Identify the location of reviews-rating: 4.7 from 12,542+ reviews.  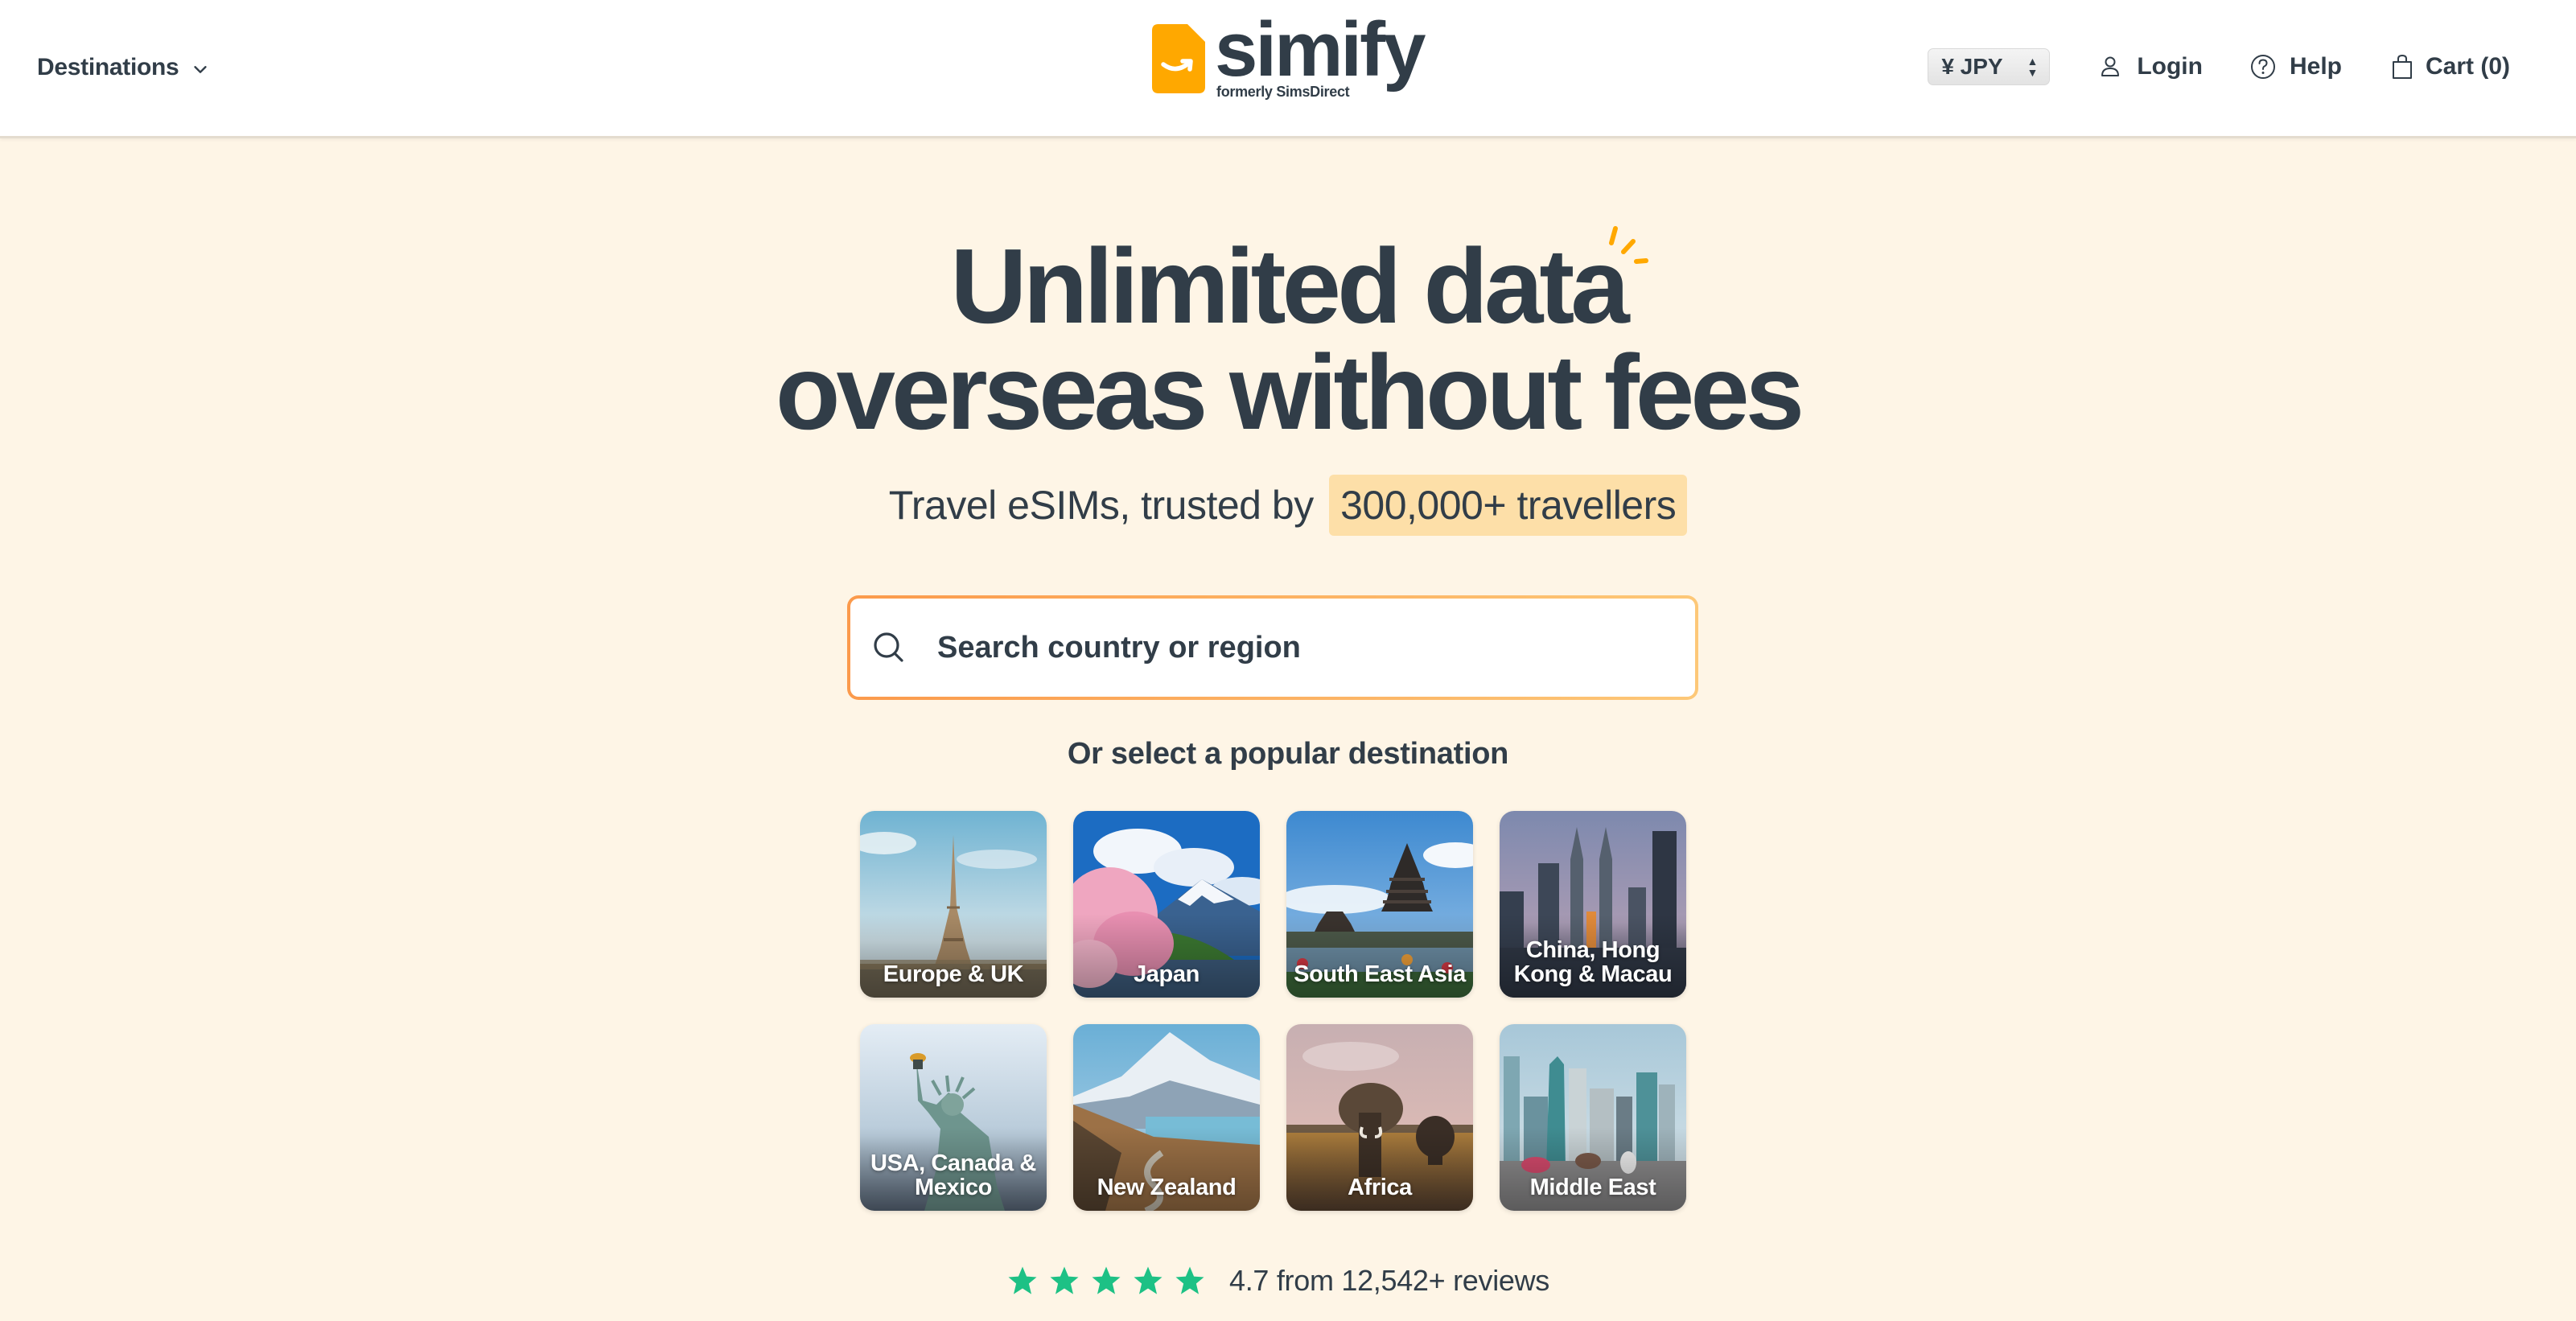
(1277, 1281).